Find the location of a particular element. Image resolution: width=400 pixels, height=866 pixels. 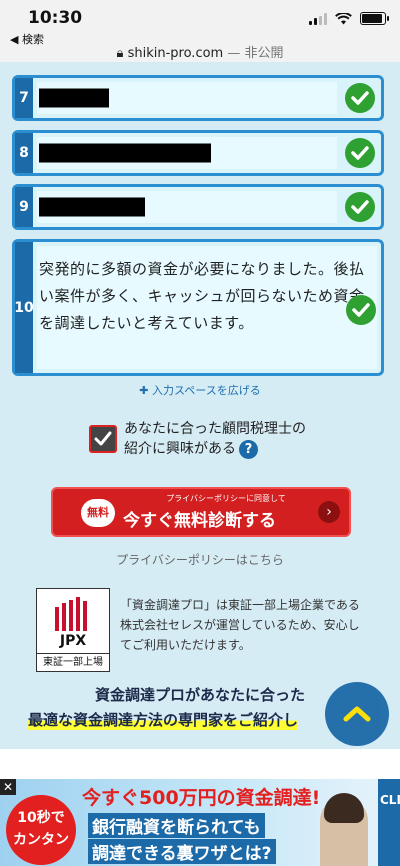

promo-line-2: 最適な資金調達方法の専門家をご紹介し is located at coordinates (163, 719).